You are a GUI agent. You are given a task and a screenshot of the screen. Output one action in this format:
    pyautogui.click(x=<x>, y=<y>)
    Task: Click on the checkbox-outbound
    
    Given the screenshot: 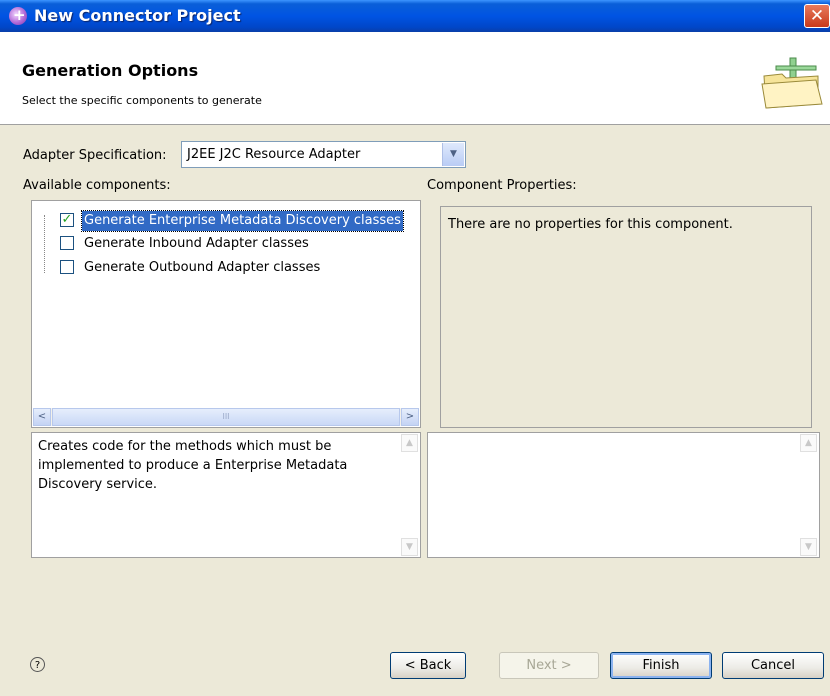 What is the action you would take?
    pyautogui.click(x=67, y=267)
    